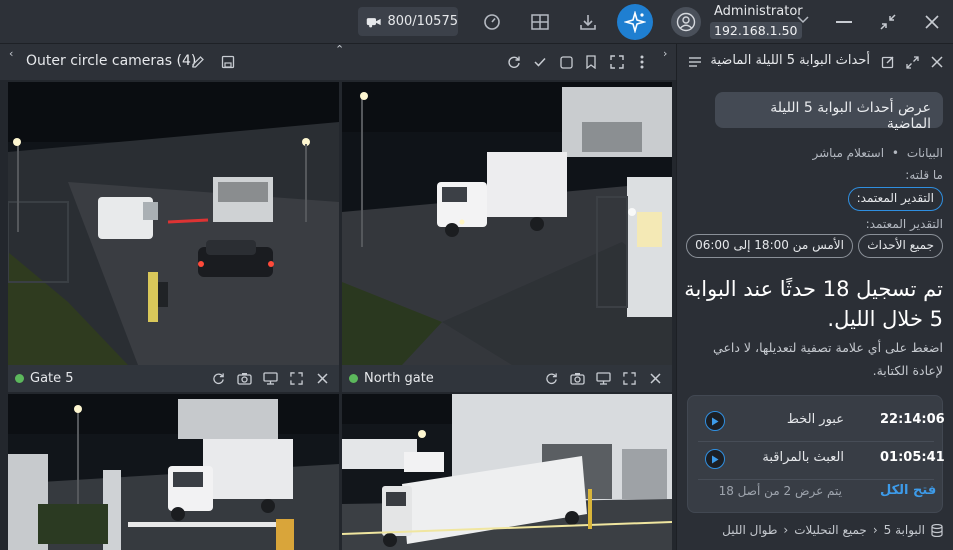  What do you see at coordinates (566, 62) in the screenshot?
I see `select-square-icon` at bounding box center [566, 62].